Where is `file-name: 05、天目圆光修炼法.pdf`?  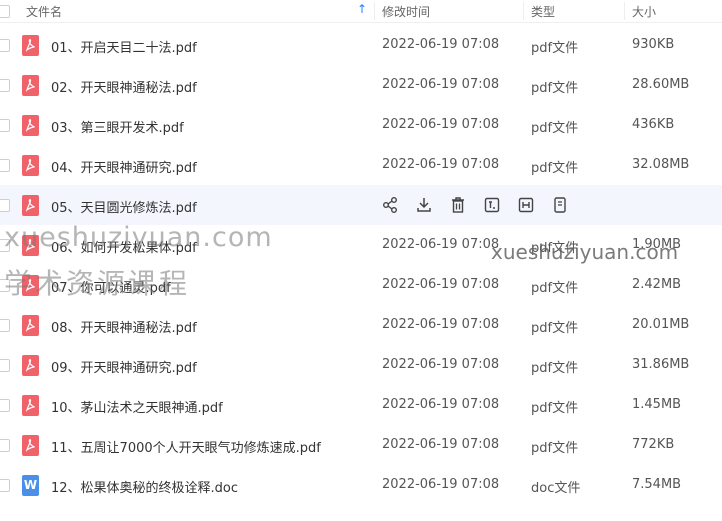
file-name: 05、天目圆光修炼法.pdf is located at coordinates (124, 206).